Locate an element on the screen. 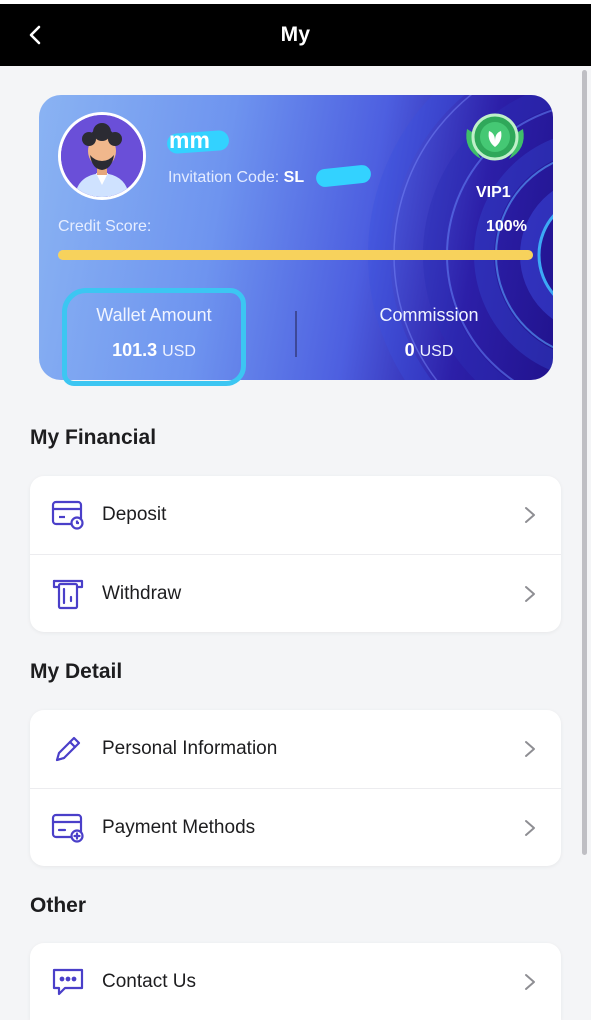 Image resolution: width=591 pixels, height=1020 pixels. pencil-icon is located at coordinates (68, 749).